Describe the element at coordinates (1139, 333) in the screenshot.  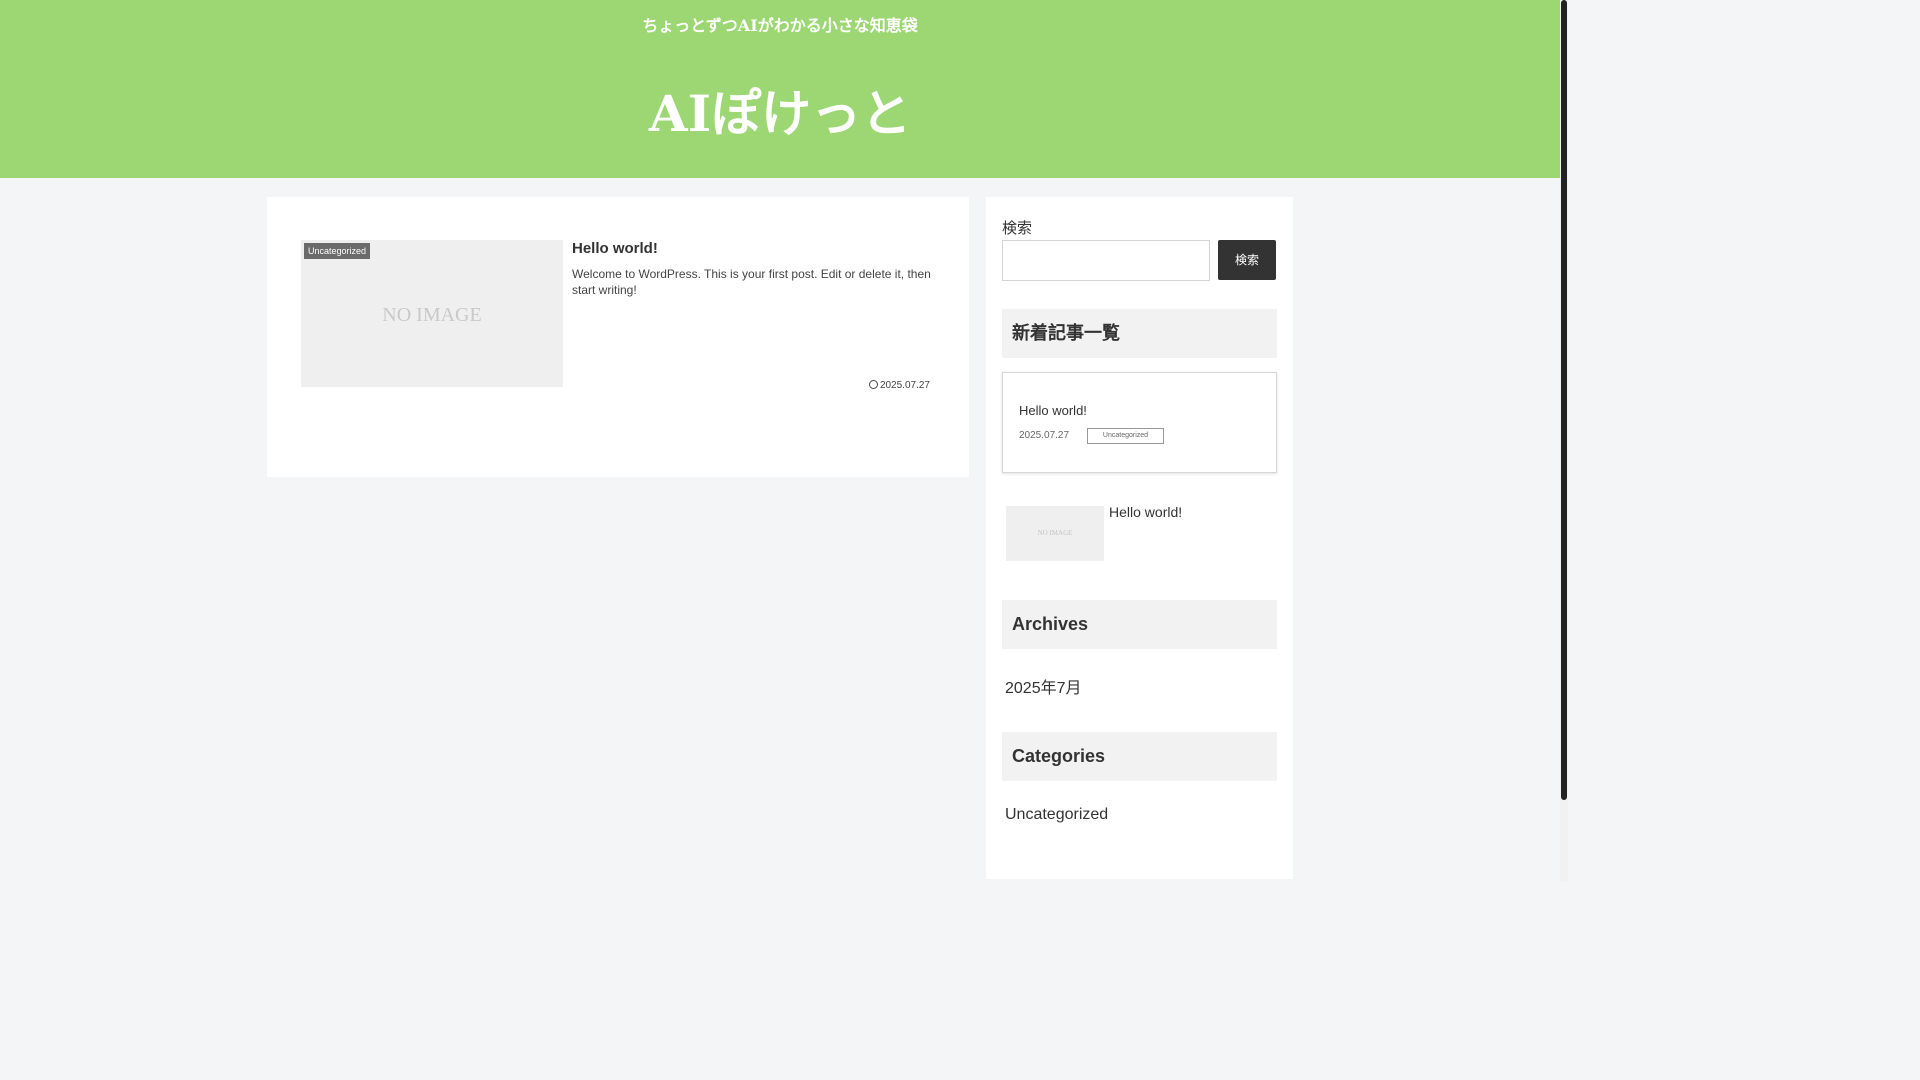
I see `new-posts-heading: 新着記事一覧` at that location.